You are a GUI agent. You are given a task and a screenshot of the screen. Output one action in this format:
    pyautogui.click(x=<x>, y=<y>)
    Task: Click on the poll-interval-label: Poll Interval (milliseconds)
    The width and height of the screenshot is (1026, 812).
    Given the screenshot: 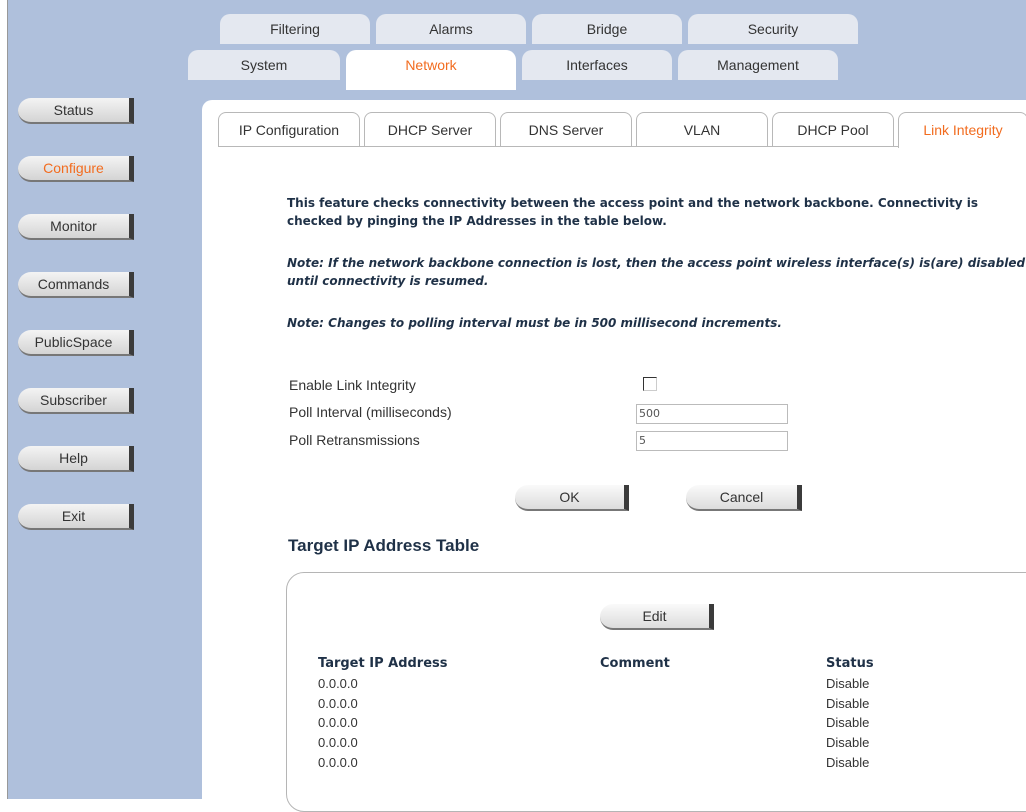 What is the action you would take?
    pyautogui.click(x=370, y=412)
    